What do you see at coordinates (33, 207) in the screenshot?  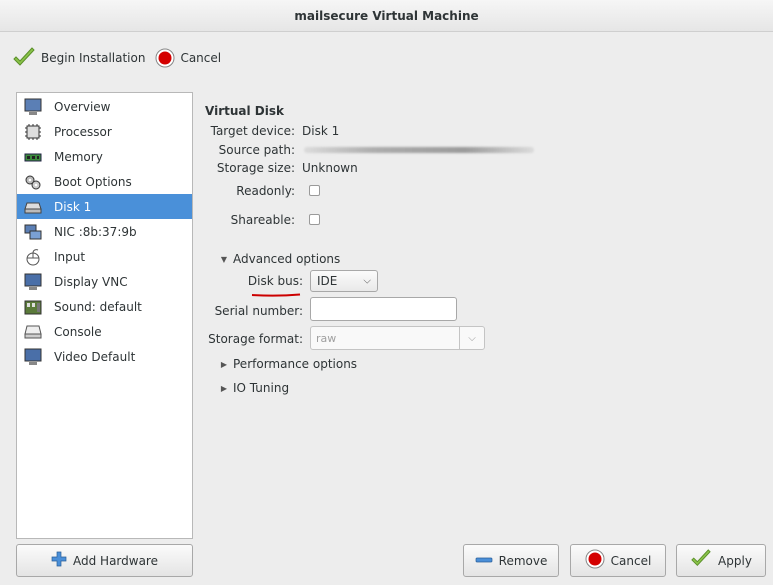 I see `disk-icon` at bounding box center [33, 207].